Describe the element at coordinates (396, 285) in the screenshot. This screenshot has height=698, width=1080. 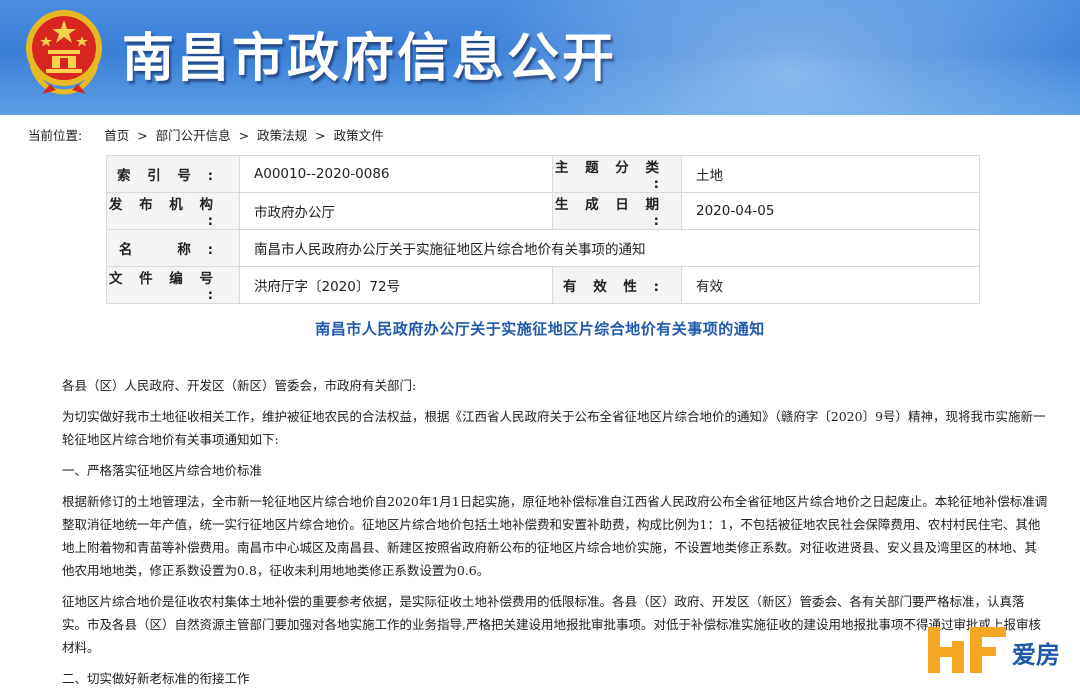
I see `docno-value: 洪府厅字〔2020〕72号` at that location.